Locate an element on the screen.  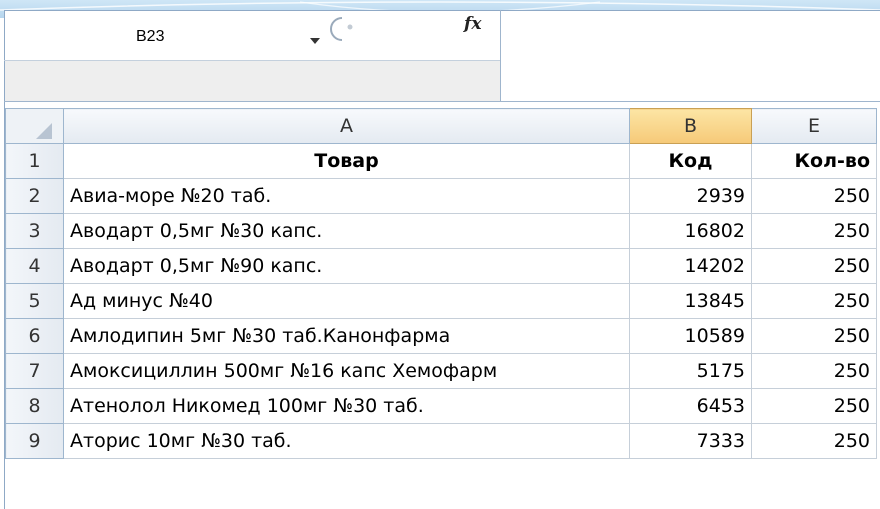
function-icon: fx is located at coordinates (472, 24).